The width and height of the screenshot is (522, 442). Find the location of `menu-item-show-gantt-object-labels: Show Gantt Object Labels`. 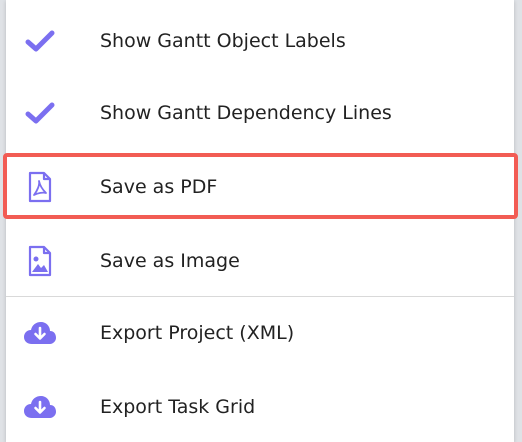

menu-item-show-gantt-object-labels: Show Gantt Object Labels is located at coordinates (260, 41).